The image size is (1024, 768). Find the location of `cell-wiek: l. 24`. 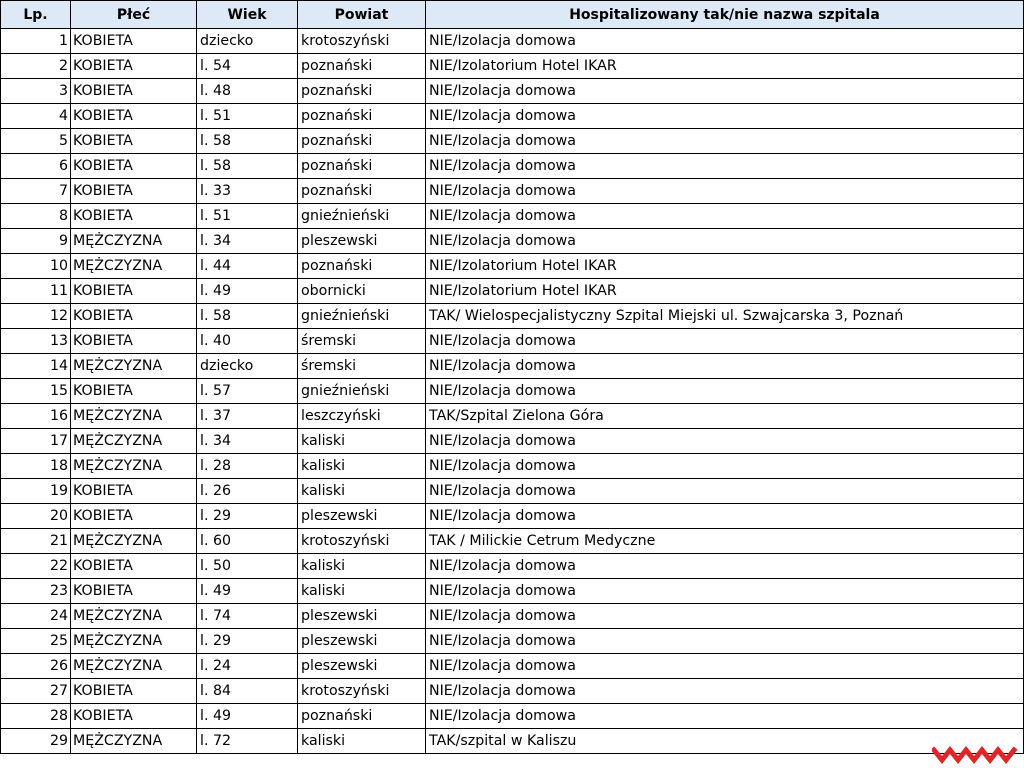

cell-wiek: l. 24 is located at coordinates (247, 666).